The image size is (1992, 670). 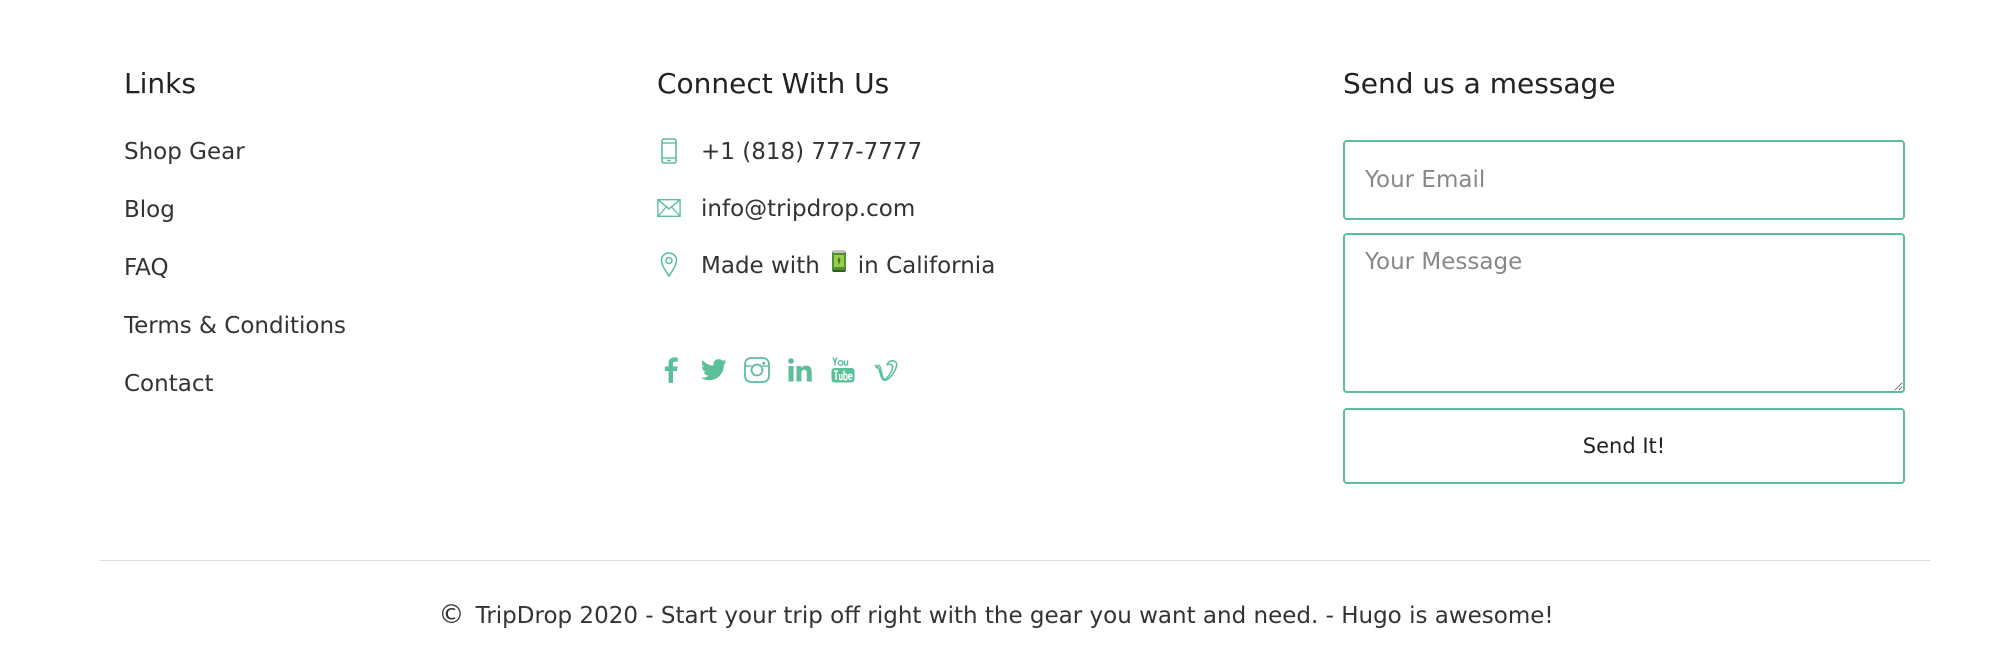 What do you see at coordinates (146, 268) in the screenshot?
I see `link-faq: FAQ` at bounding box center [146, 268].